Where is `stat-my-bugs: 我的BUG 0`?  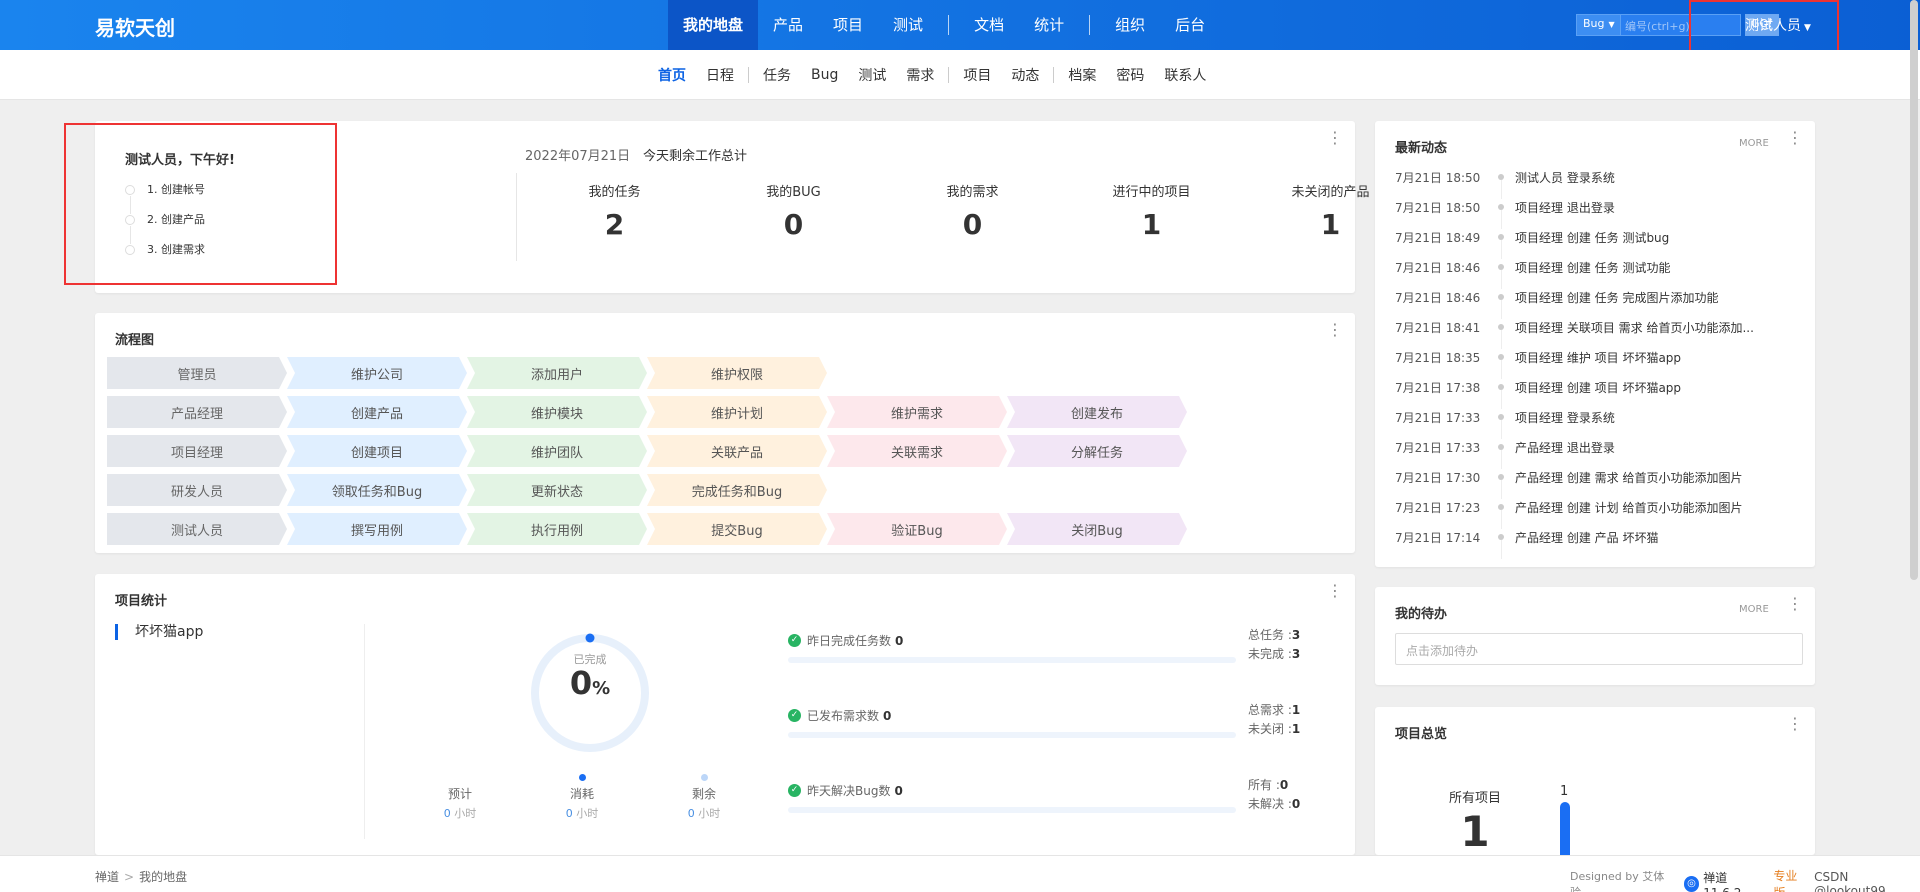
stat-my-bugs: 我的BUG 0 is located at coordinates (793, 211).